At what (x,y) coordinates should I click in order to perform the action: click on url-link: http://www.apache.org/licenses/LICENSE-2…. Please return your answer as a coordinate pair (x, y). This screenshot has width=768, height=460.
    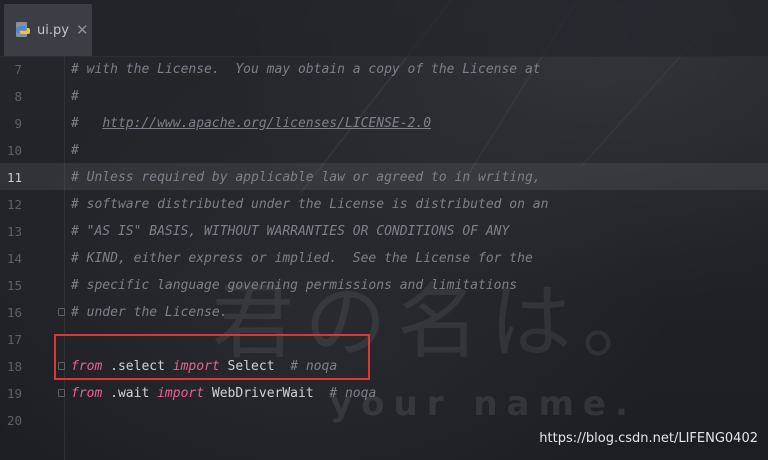
    Looking at the image, I should click on (266, 123).